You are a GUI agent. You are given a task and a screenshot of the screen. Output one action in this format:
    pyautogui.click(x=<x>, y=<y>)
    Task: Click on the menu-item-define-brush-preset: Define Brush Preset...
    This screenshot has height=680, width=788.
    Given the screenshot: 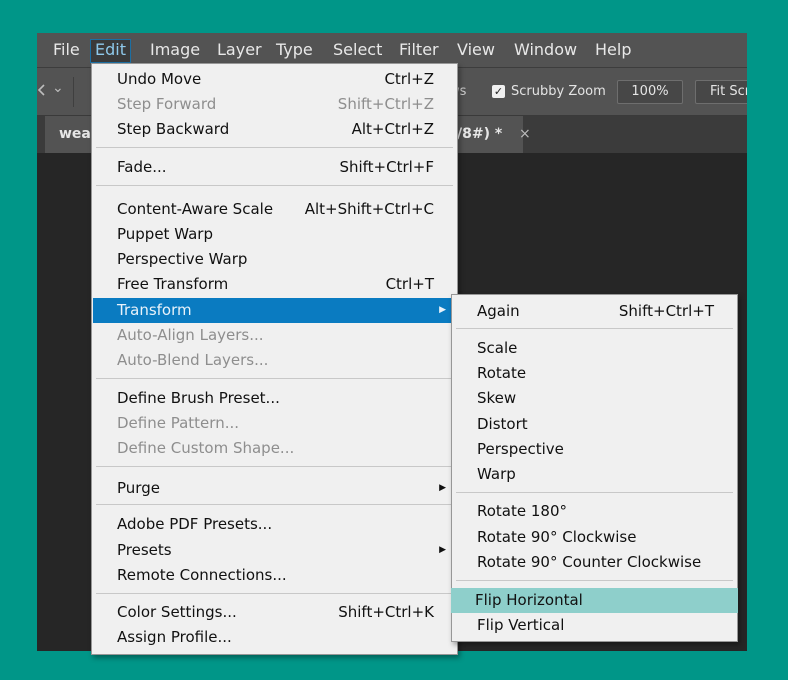 What is the action you would take?
    pyautogui.click(x=274, y=398)
    